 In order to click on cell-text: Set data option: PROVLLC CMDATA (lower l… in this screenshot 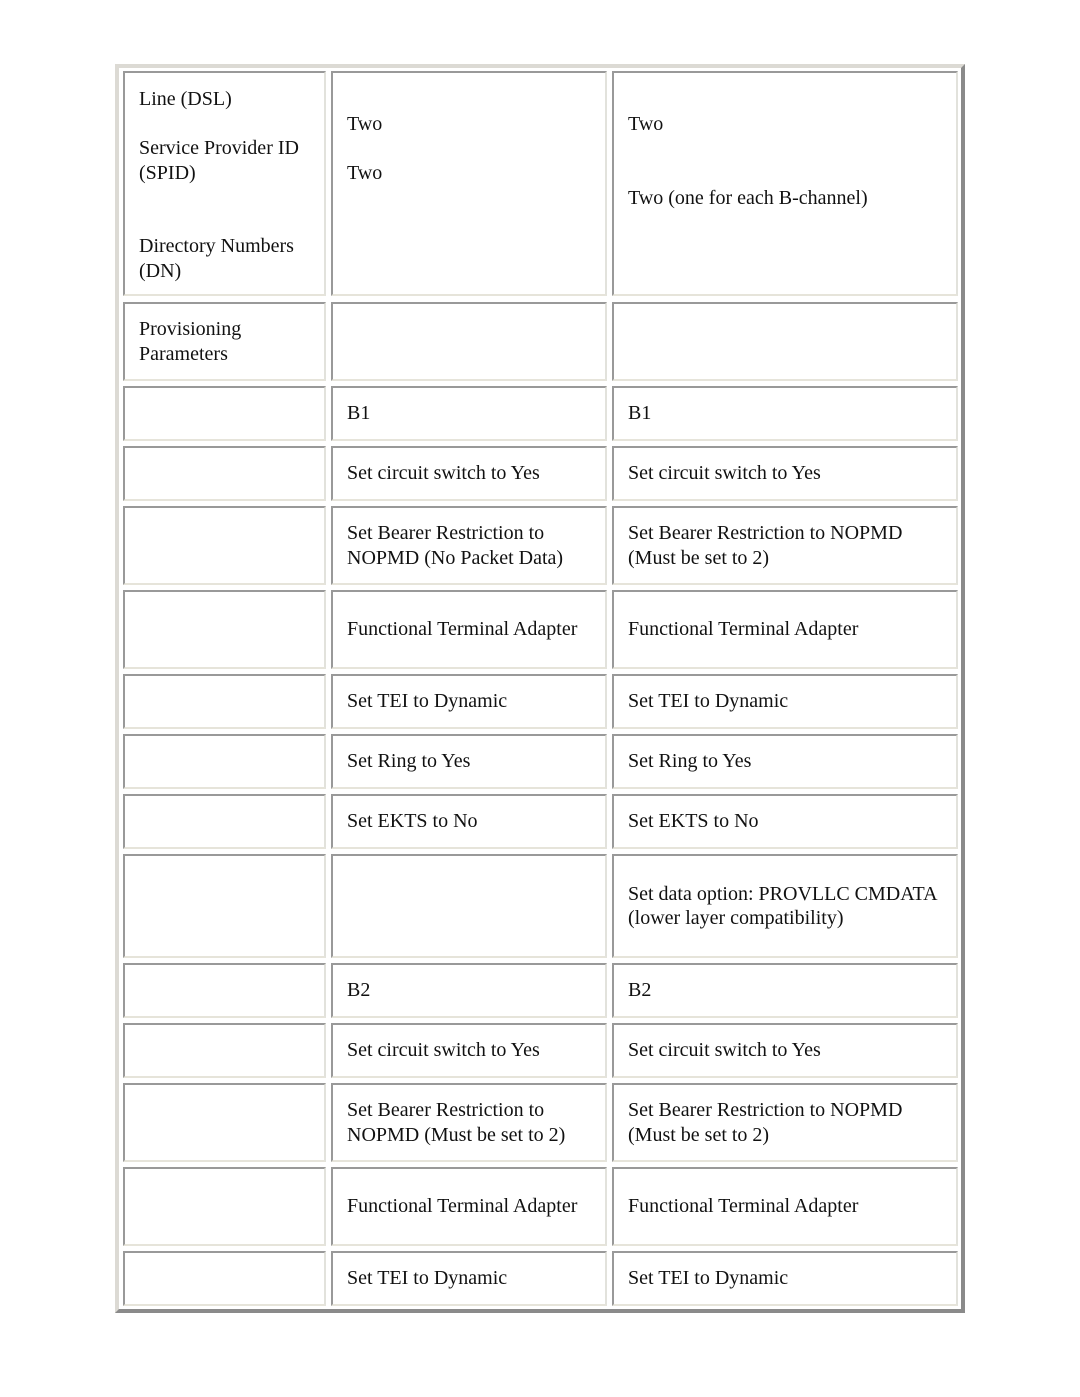, I will do `click(782, 906)`.